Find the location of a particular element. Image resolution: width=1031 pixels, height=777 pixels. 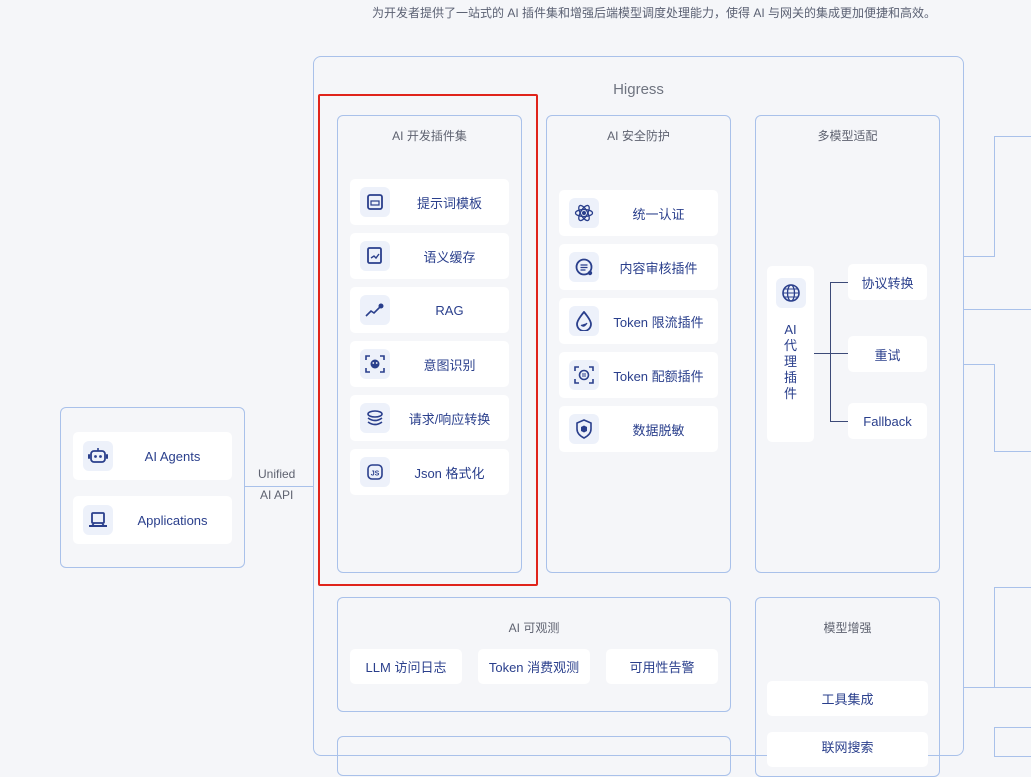

security-label: Token 限流插件 is located at coordinates (658, 322).